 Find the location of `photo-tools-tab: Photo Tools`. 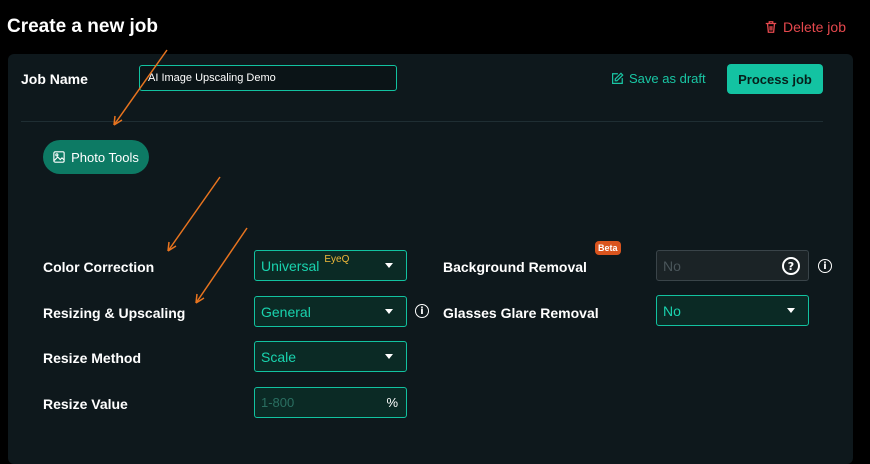

photo-tools-tab: Photo Tools is located at coordinates (96, 157).